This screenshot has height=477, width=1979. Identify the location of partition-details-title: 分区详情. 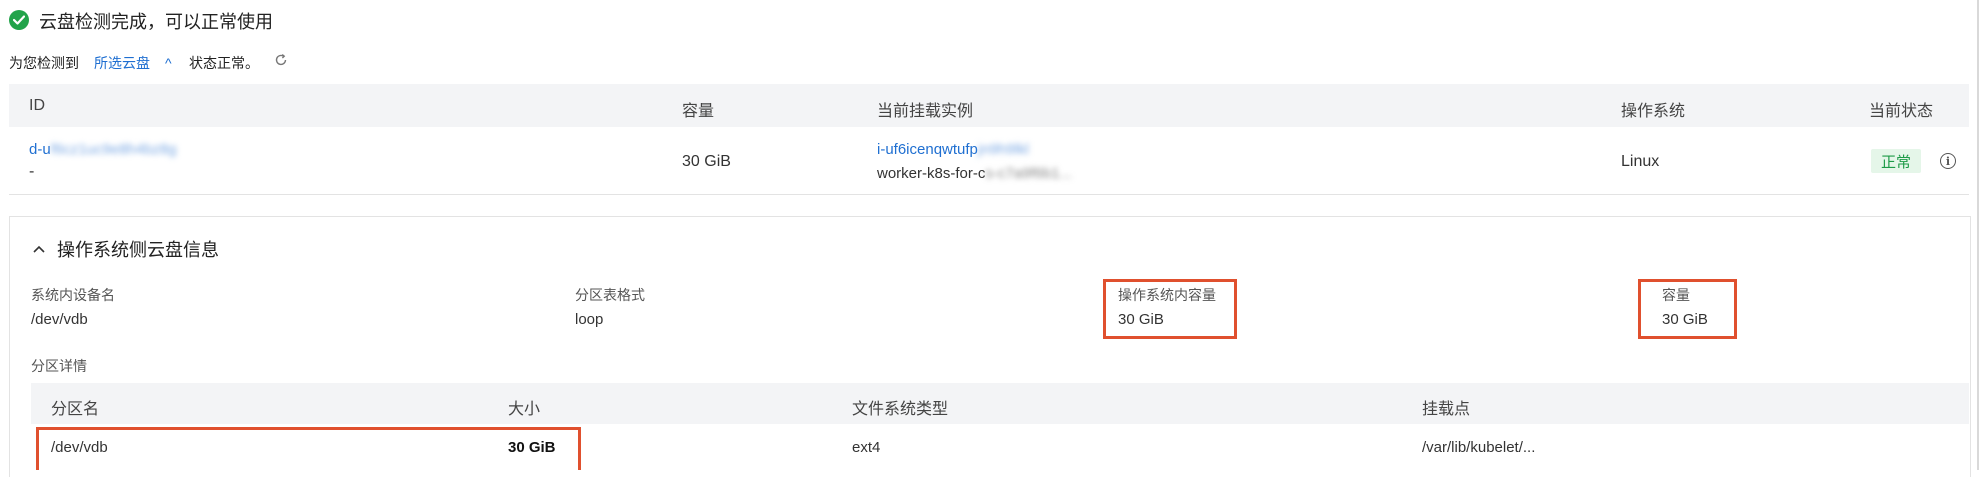
(59, 366).